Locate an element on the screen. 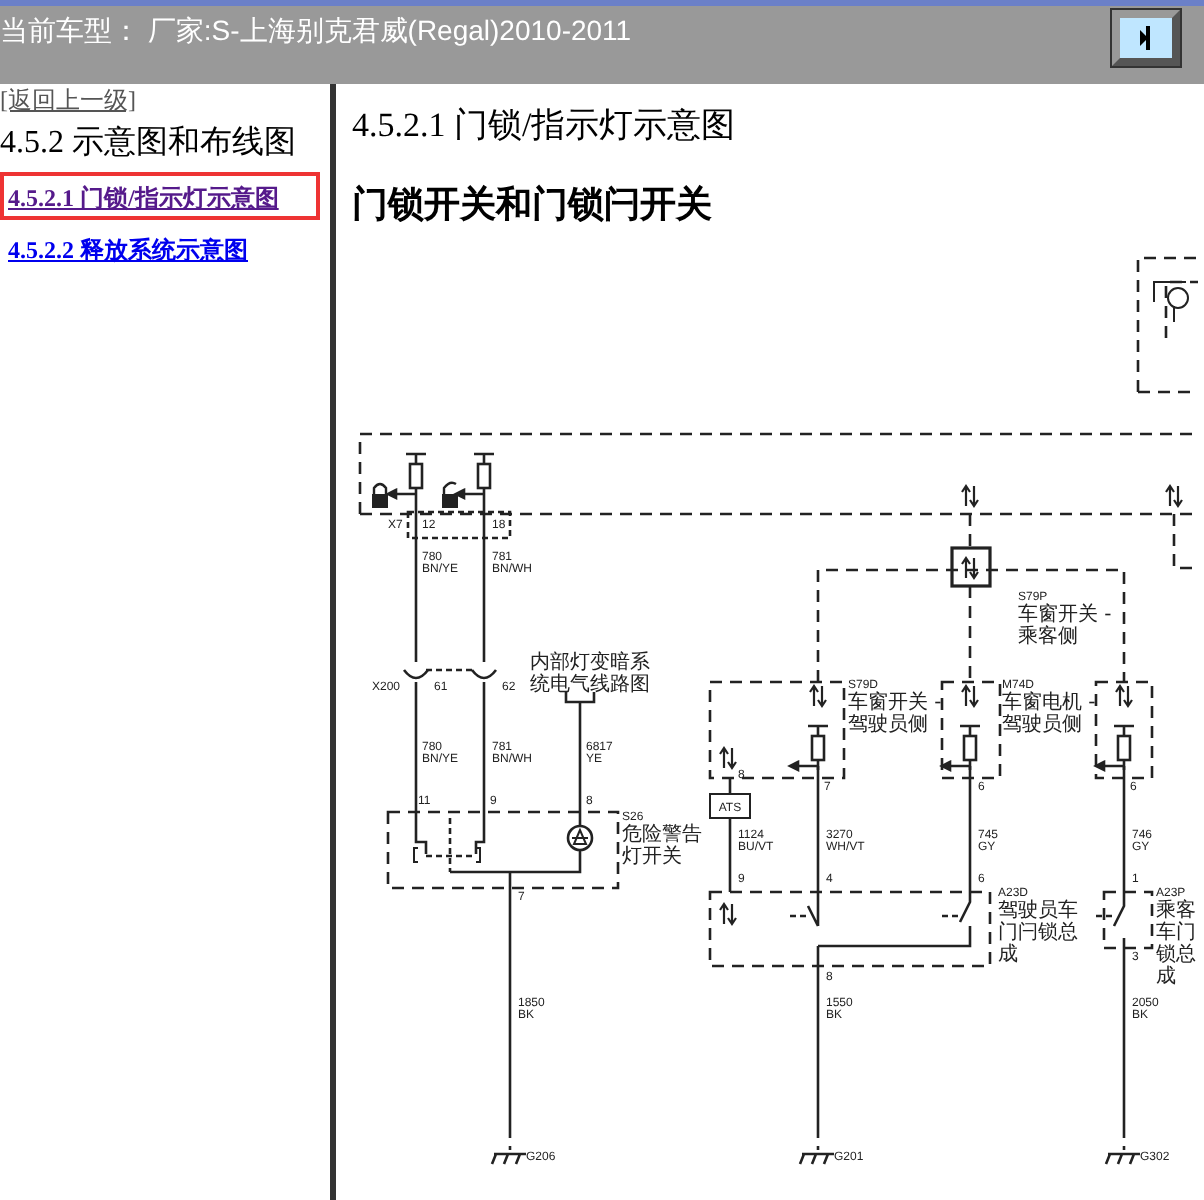  navigation-button is located at coordinates (1146, 38).